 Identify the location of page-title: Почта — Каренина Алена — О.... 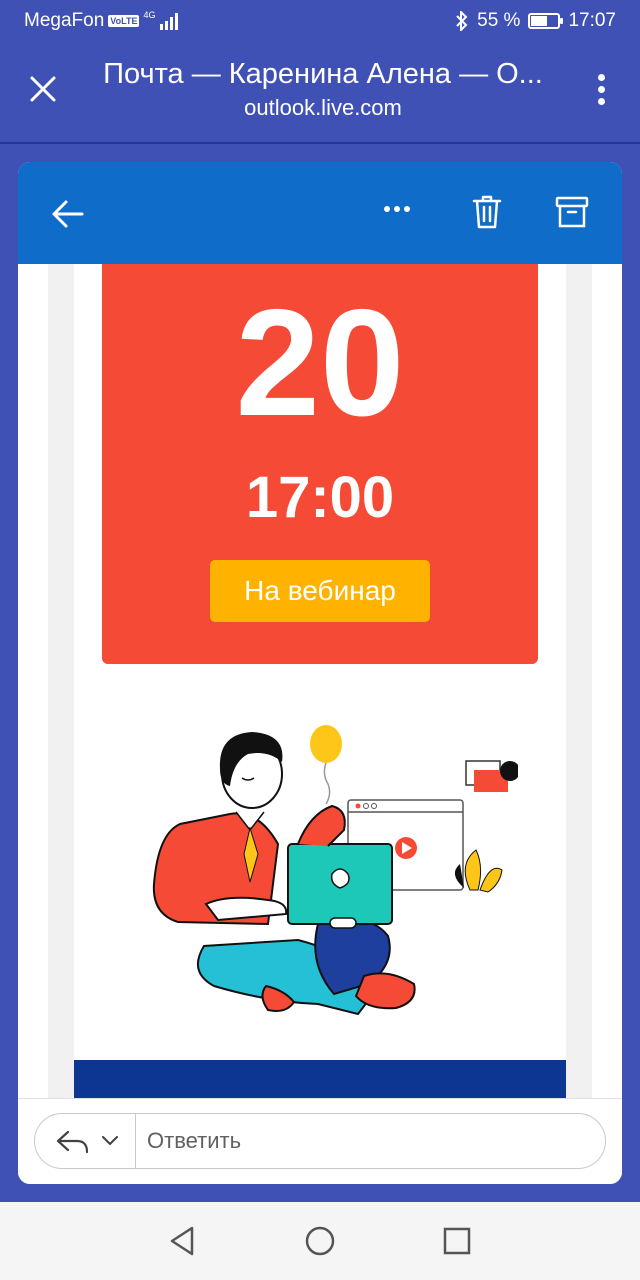
(323, 74).